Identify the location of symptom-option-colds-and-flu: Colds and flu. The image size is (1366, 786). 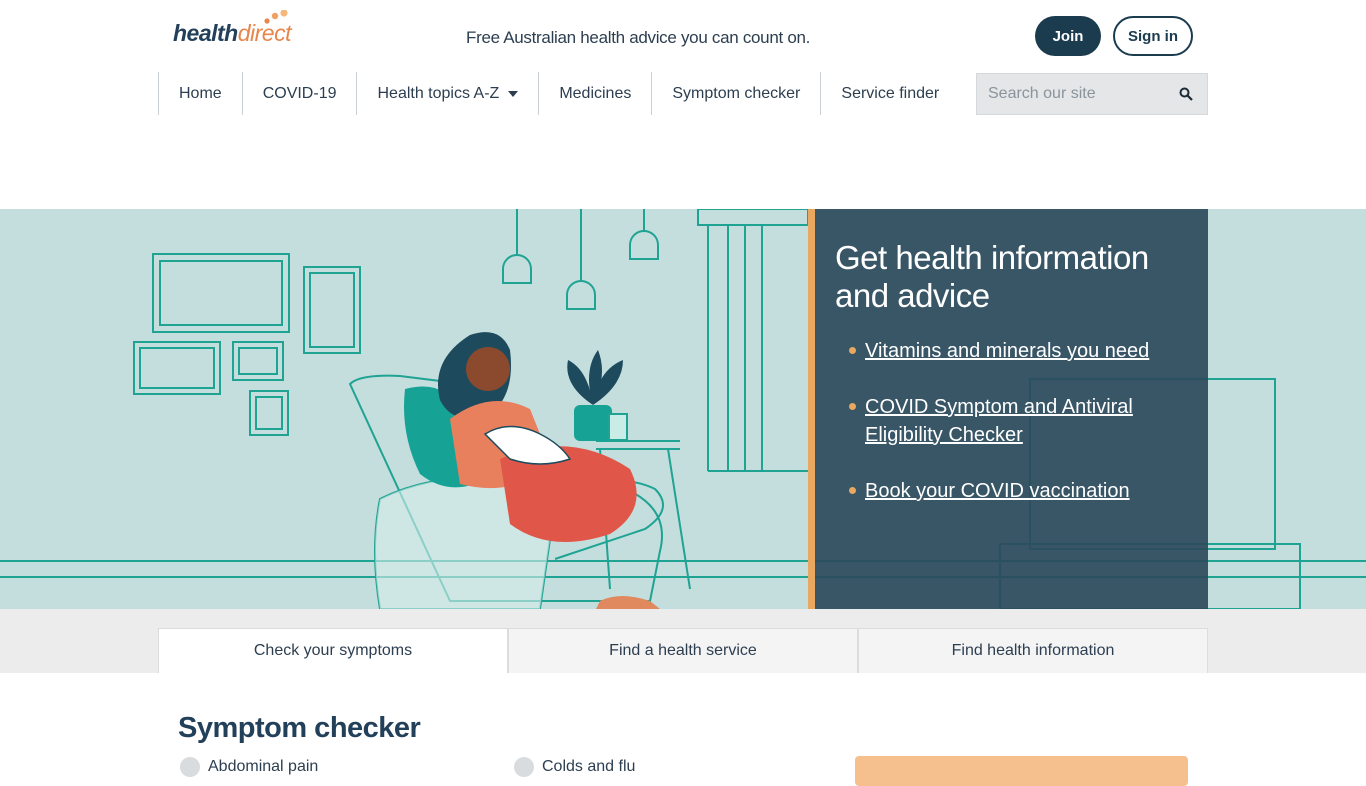
(574, 767).